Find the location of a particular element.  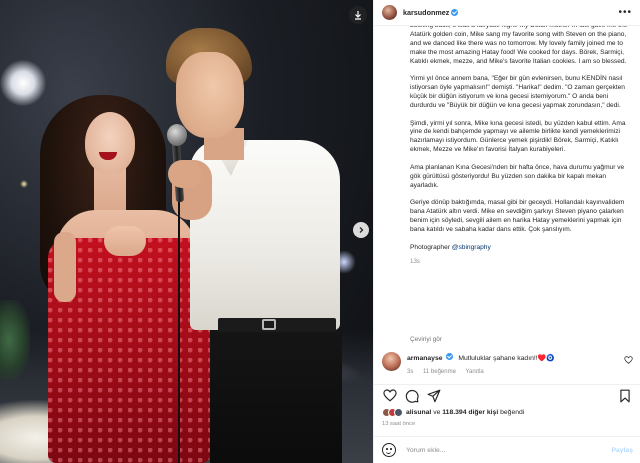

likes-text: alisunal ve 118.394 diğer kişi beğendi is located at coordinates (465, 412).